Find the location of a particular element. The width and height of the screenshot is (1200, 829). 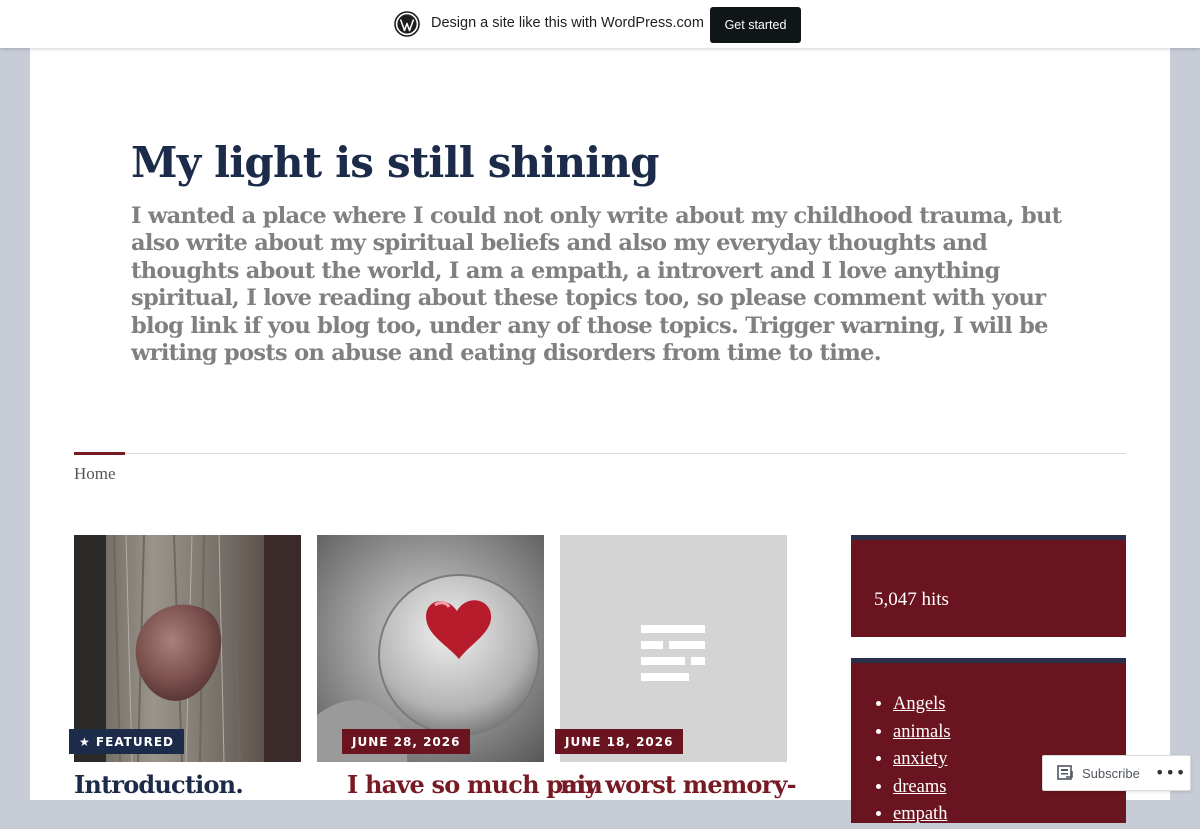

category-item: anxiety is located at coordinates (922, 760).